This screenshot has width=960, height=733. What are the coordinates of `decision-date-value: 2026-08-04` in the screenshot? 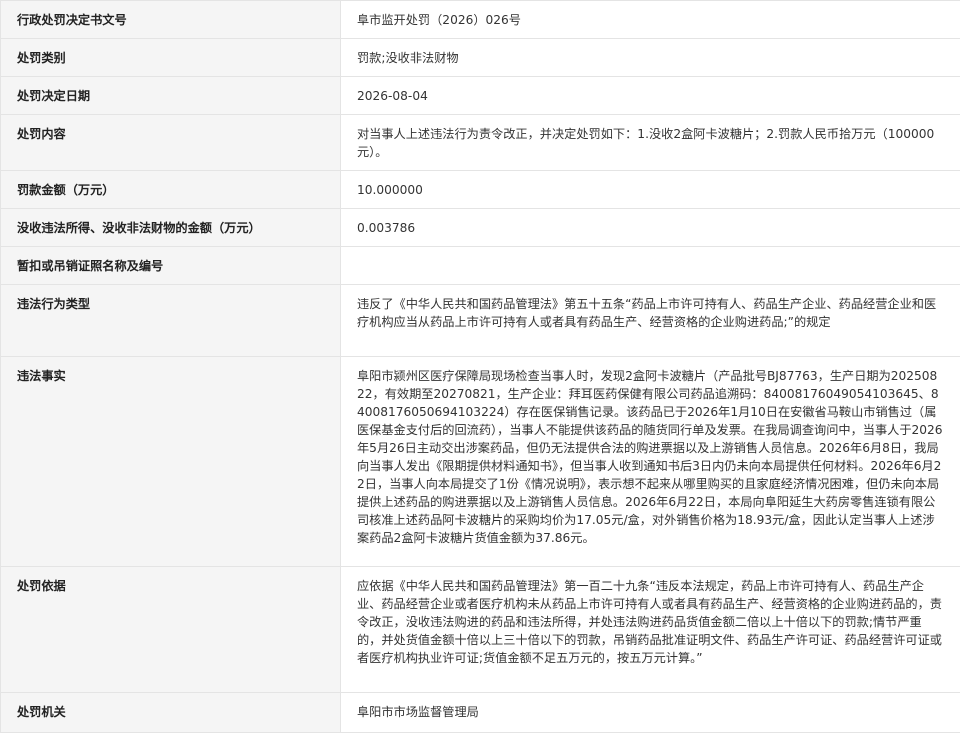 It's located at (650, 96).